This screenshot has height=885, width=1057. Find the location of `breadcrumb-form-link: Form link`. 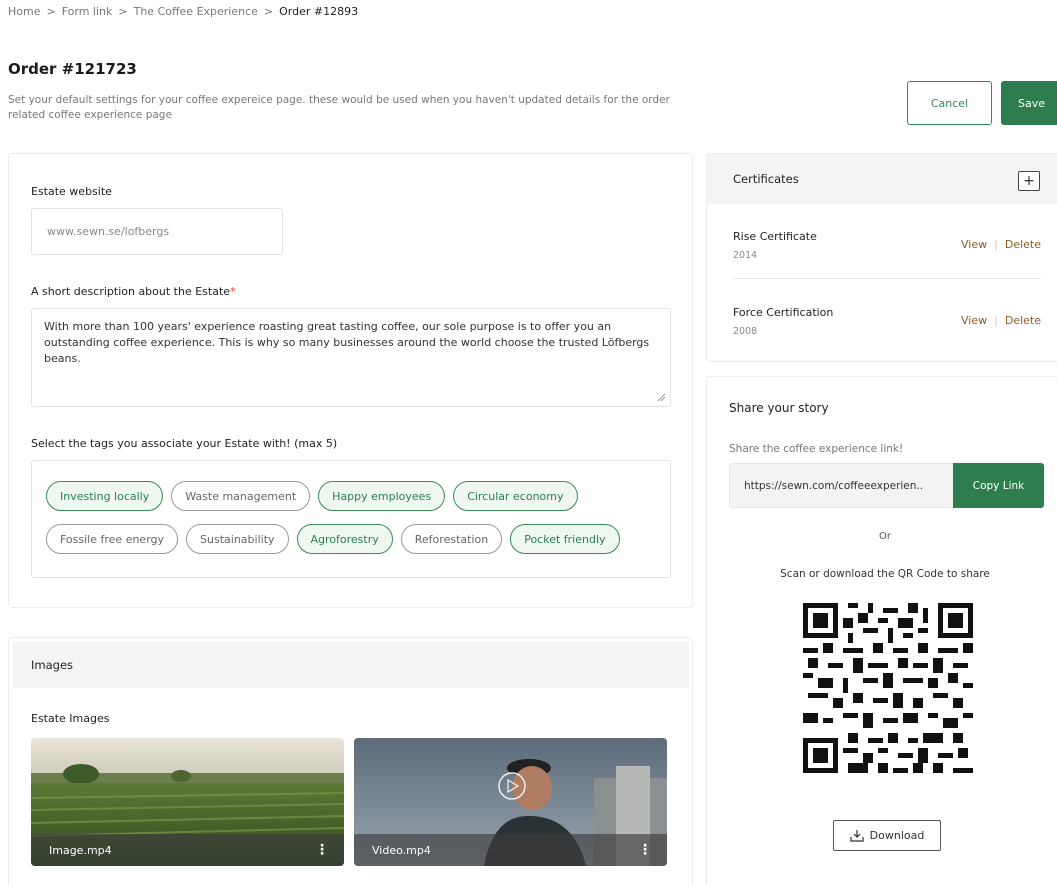

breadcrumb-form-link: Form link is located at coordinates (87, 11).